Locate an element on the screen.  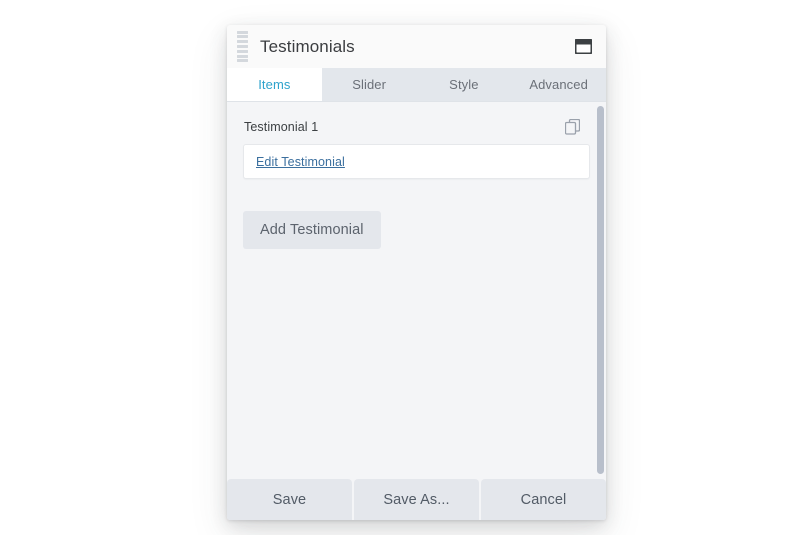
tab-slider: Slider is located at coordinates (369, 84).